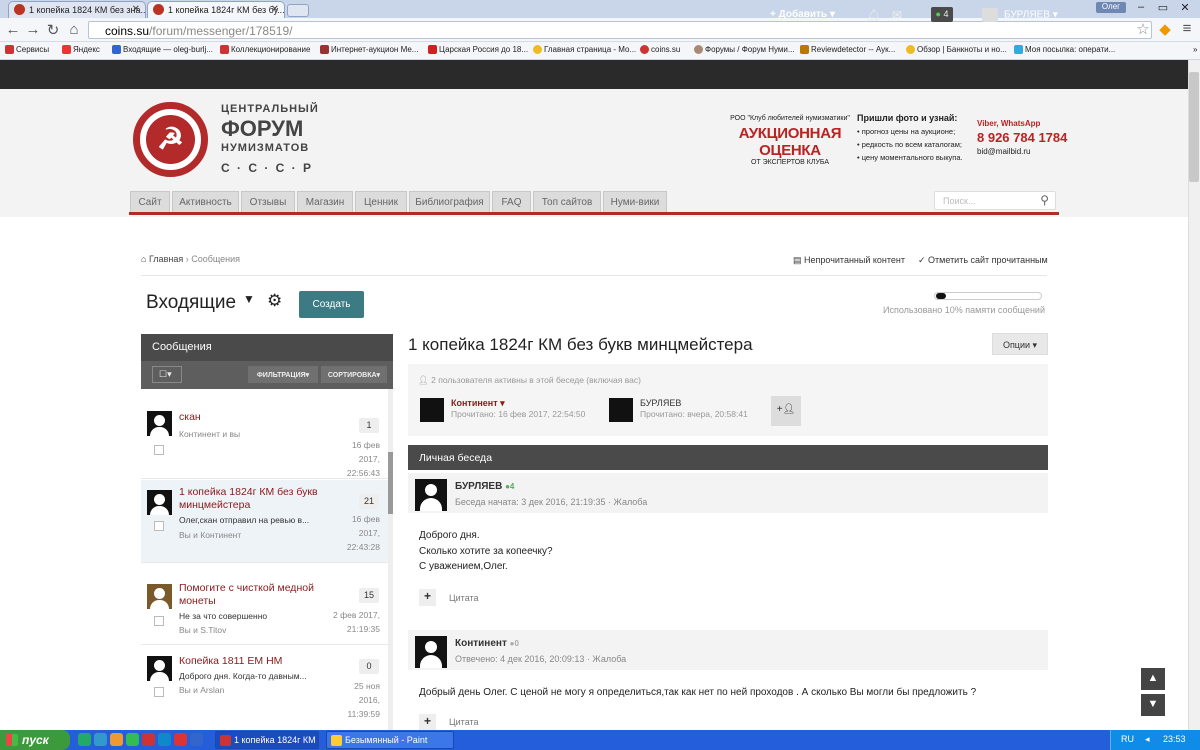  I want to click on add-content-button: + Добавить ▾, so click(802, 14).